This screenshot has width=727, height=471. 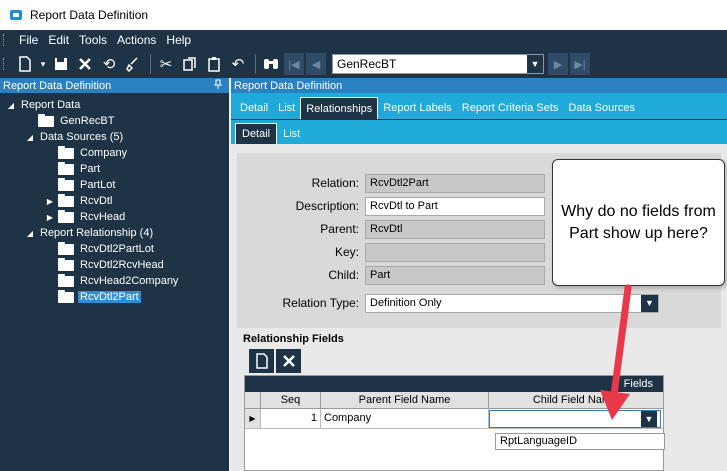 I want to click on callout-annotation: Why do no fields from Part show up here?, so click(x=638, y=222).